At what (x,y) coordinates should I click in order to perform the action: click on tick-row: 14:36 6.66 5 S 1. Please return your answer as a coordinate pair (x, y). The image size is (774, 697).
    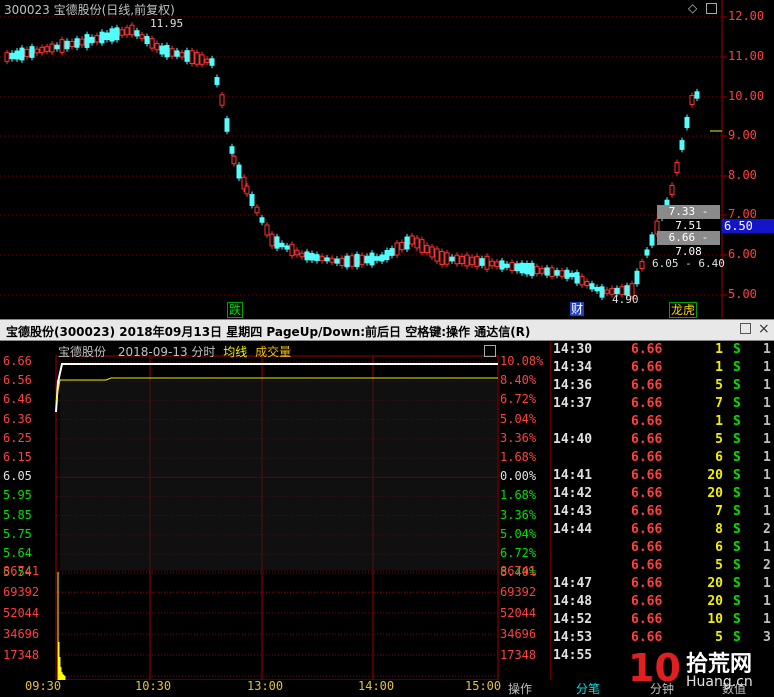
    Looking at the image, I should click on (662, 387).